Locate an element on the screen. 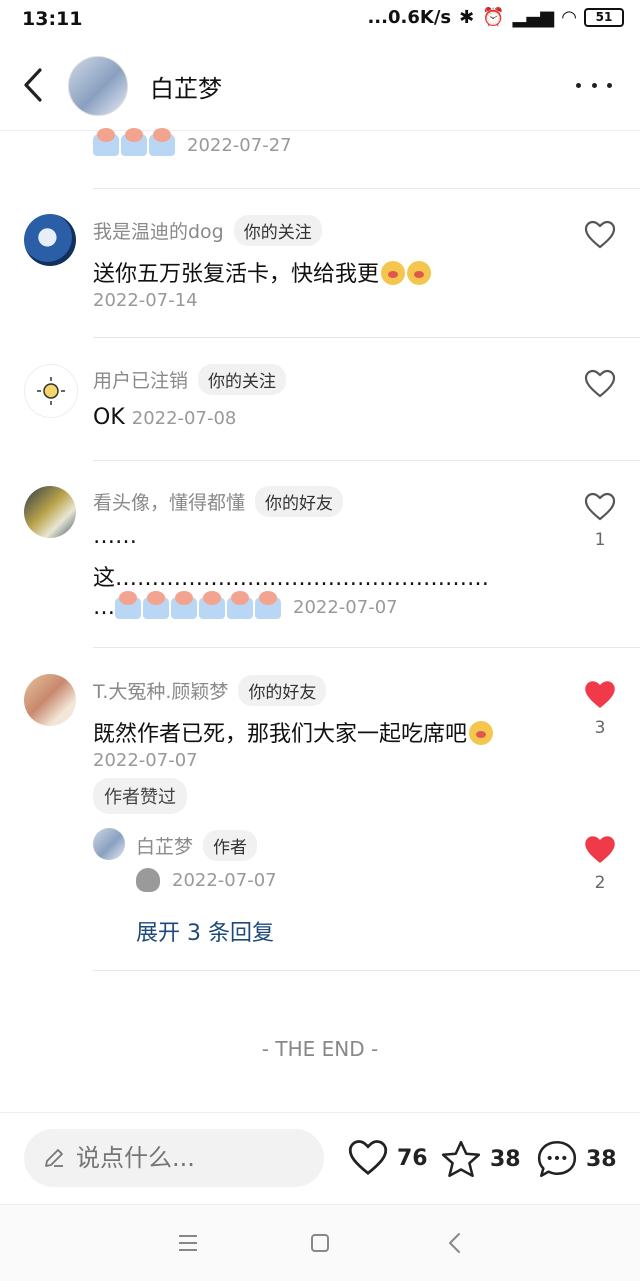 This screenshot has height=1281, width=640. wifi-icon: ◠ is located at coordinates (569, 17).